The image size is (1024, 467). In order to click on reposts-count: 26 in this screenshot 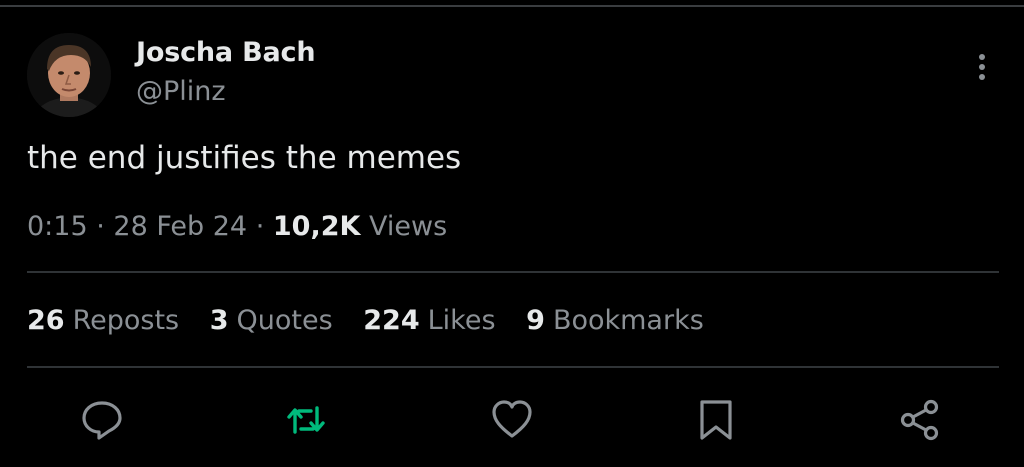, I will do `click(46, 320)`.